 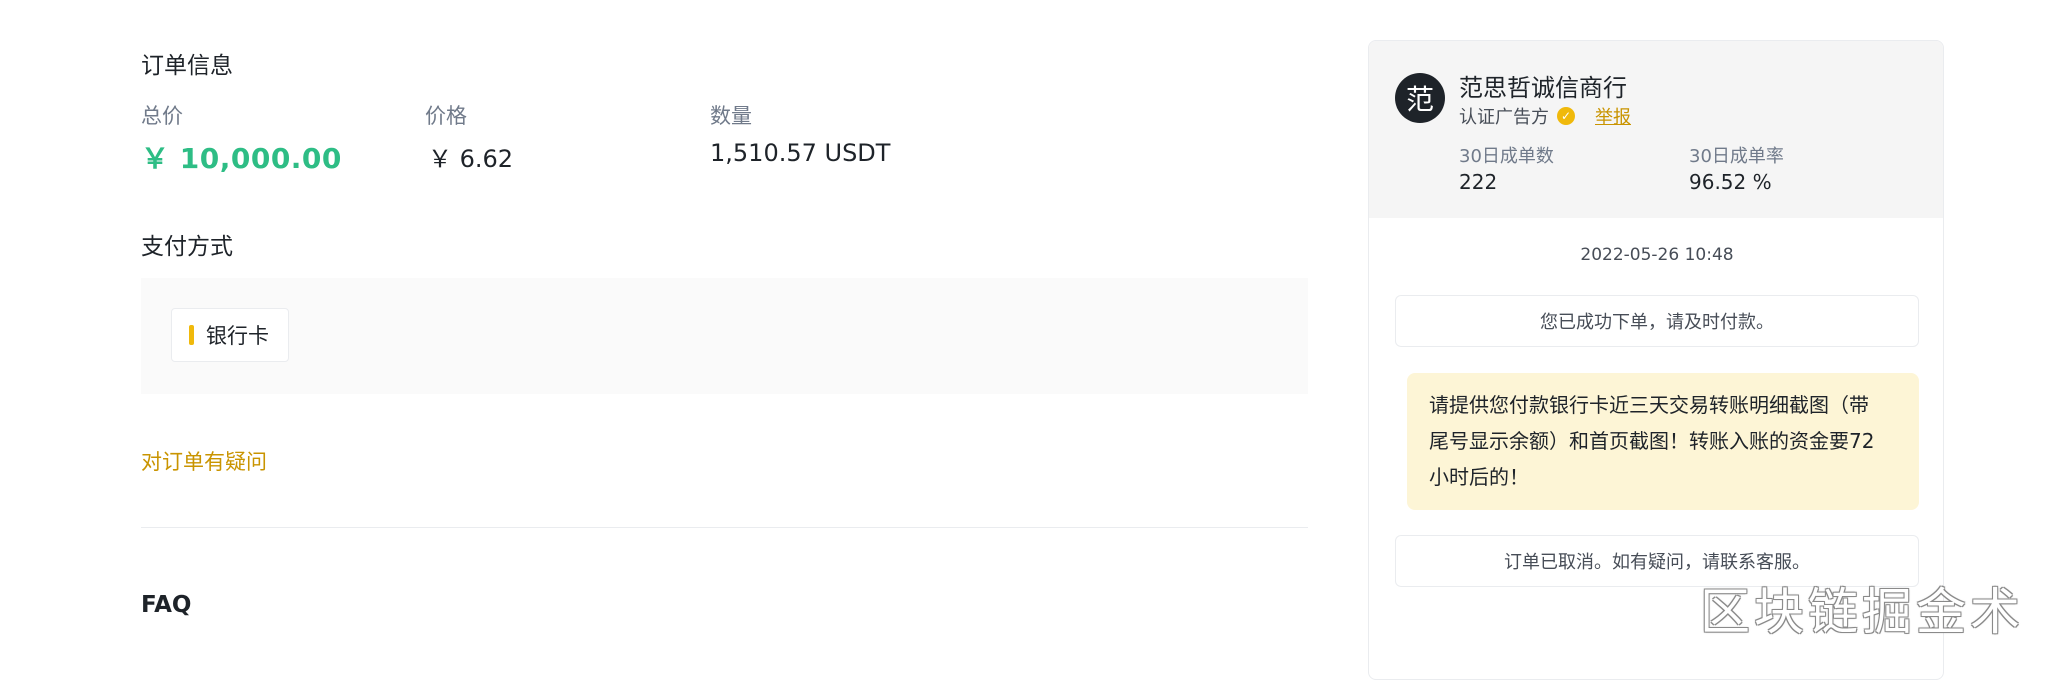 What do you see at coordinates (166, 605) in the screenshot?
I see `faq-heading: FAQ` at bounding box center [166, 605].